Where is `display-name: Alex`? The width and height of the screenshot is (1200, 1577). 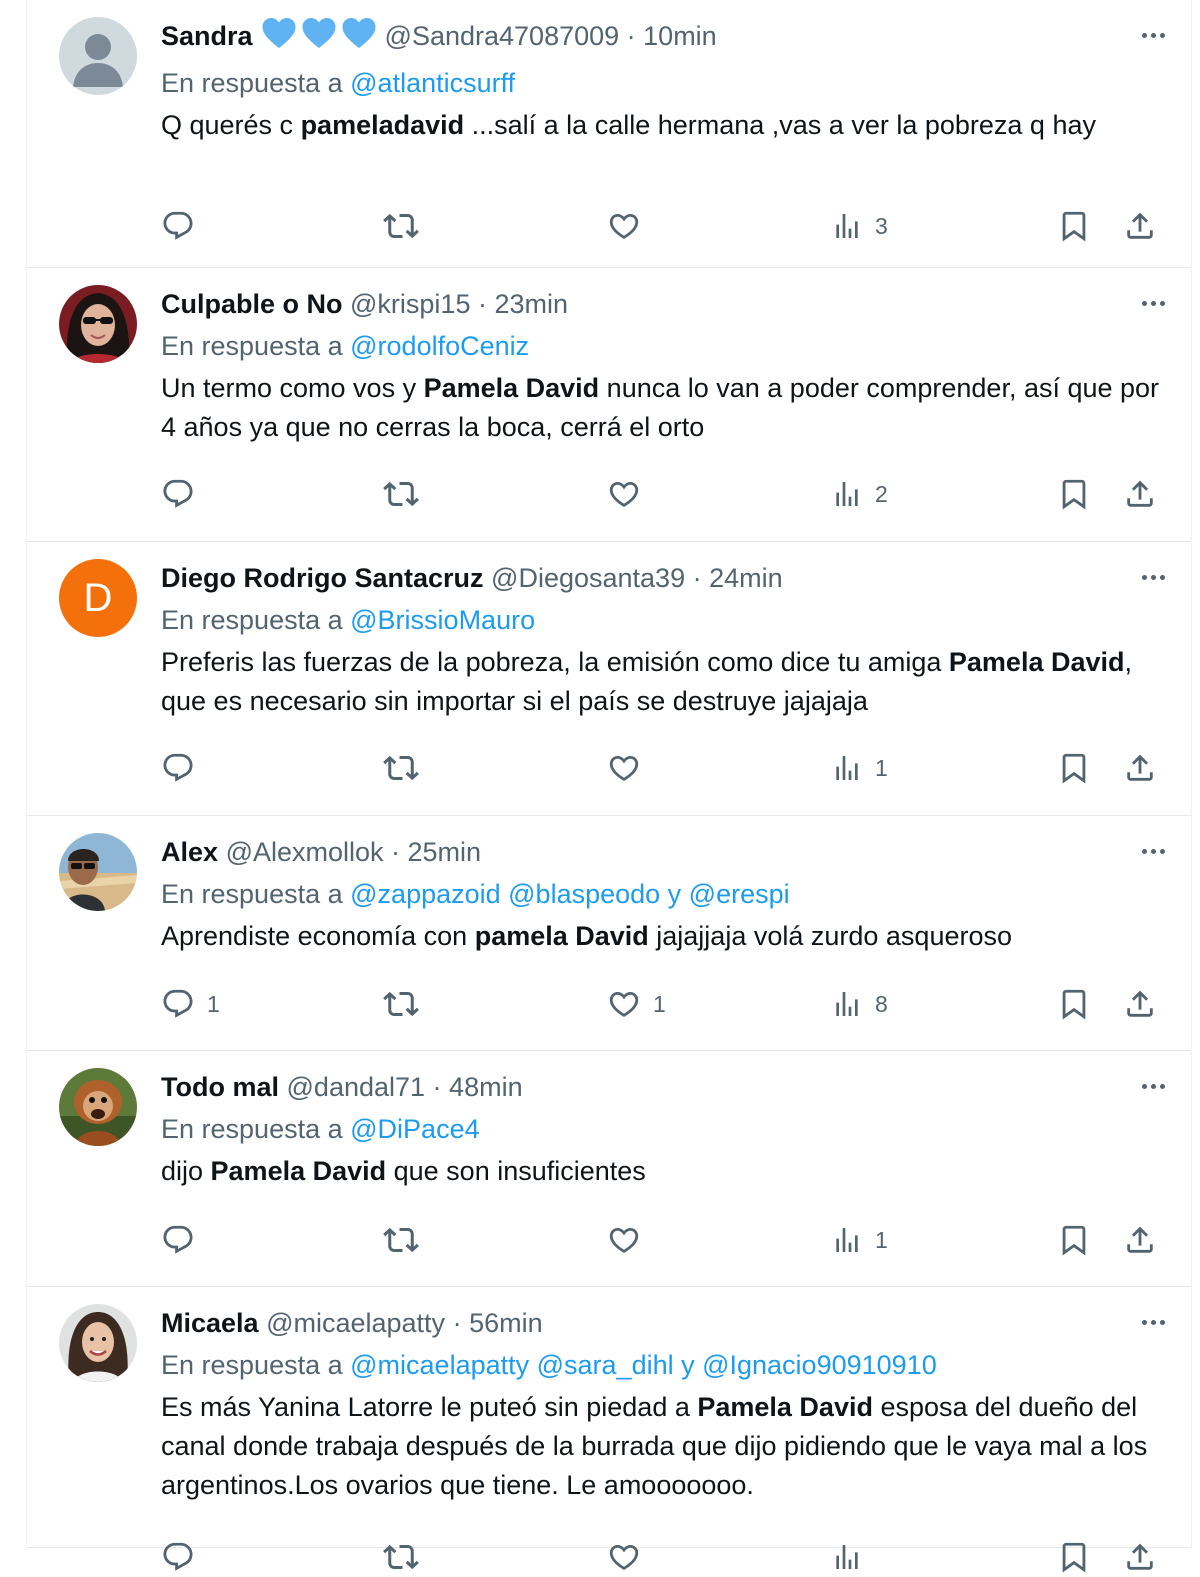 display-name: Alex is located at coordinates (189, 852).